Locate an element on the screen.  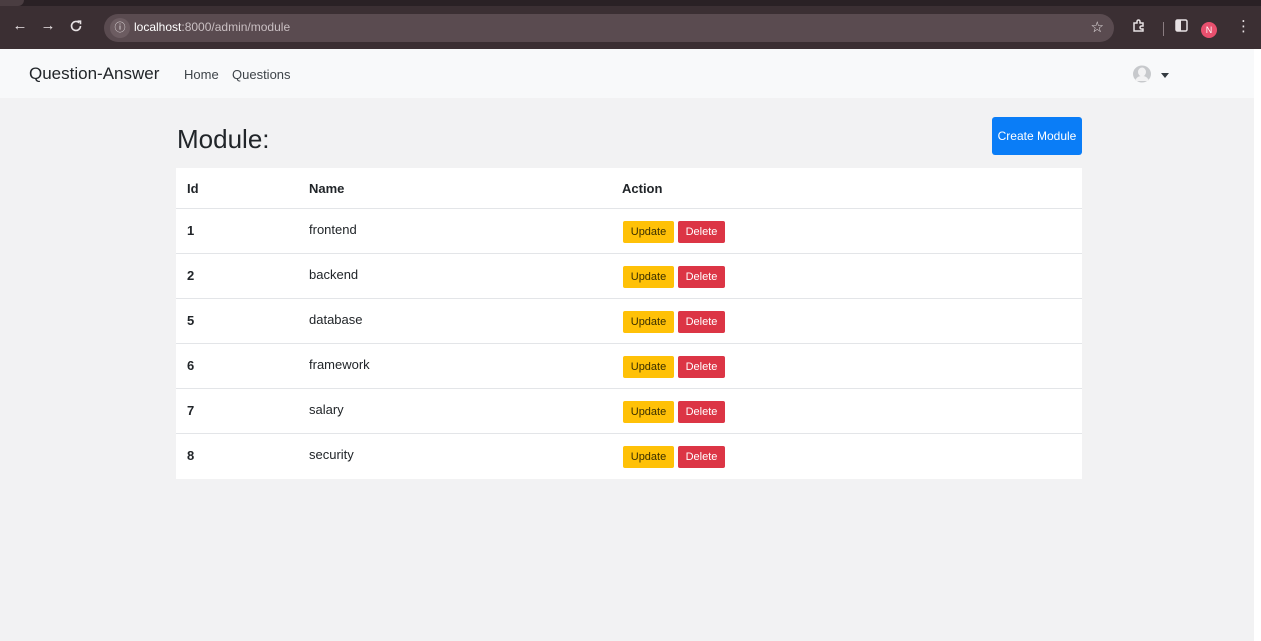
table-row: 2 backend Update Delete is located at coordinates (629, 276).